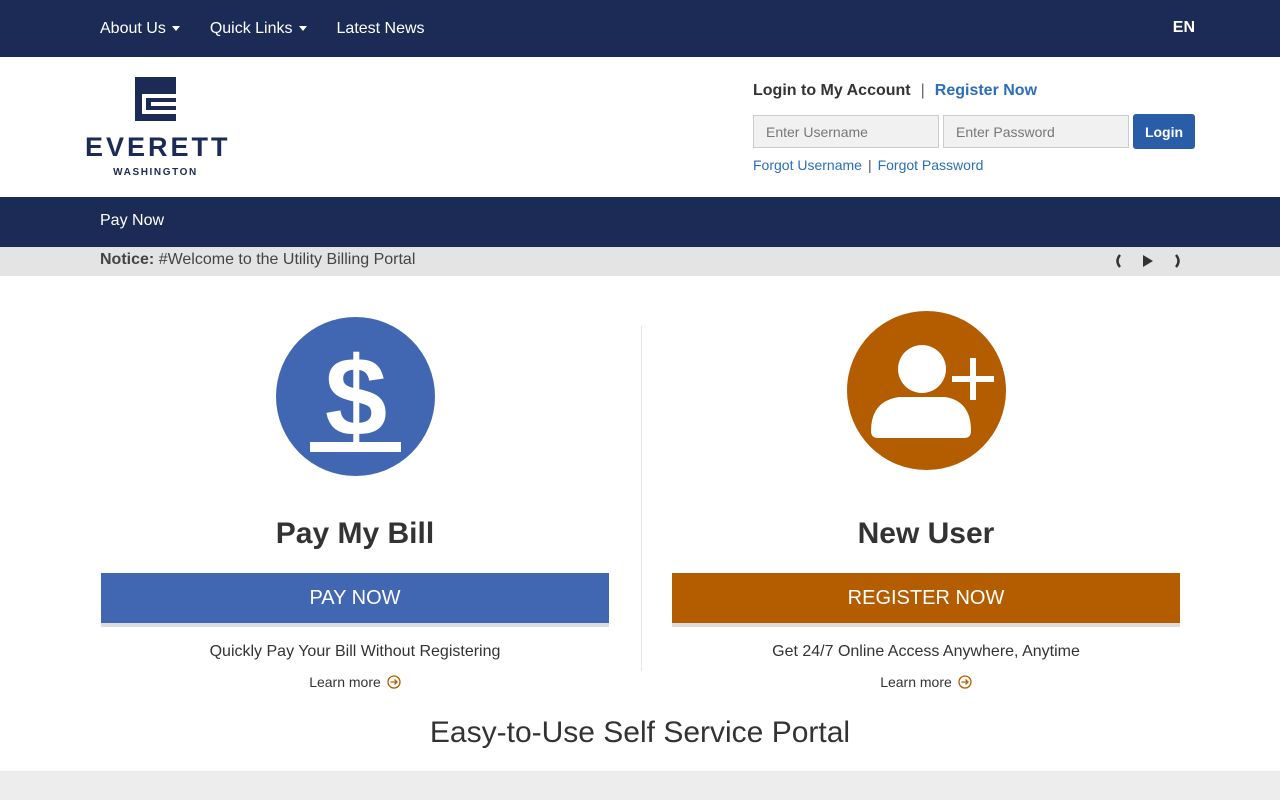 This screenshot has width=1280, height=800. I want to click on nav-latest-news-label: Latest News, so click(380, 28).